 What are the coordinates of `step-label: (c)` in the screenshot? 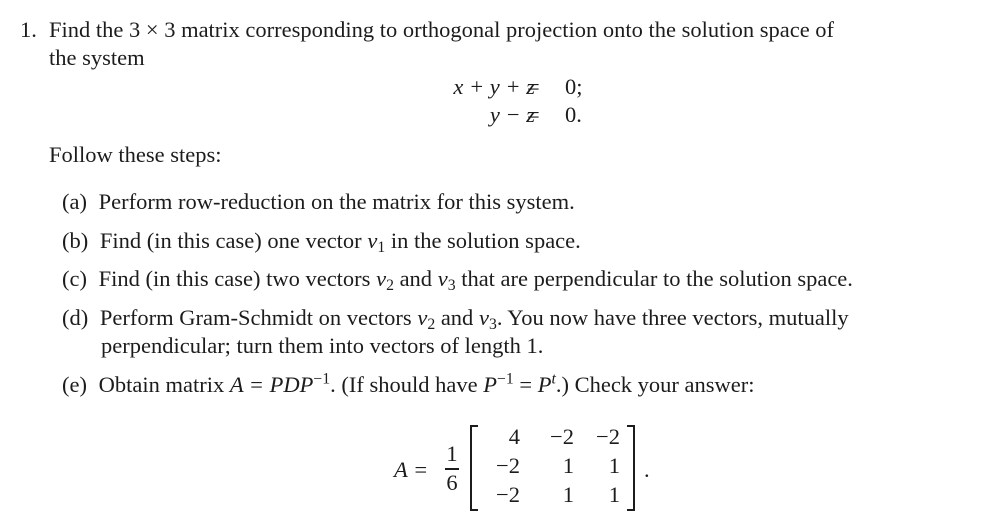 It's located at (74, 278).